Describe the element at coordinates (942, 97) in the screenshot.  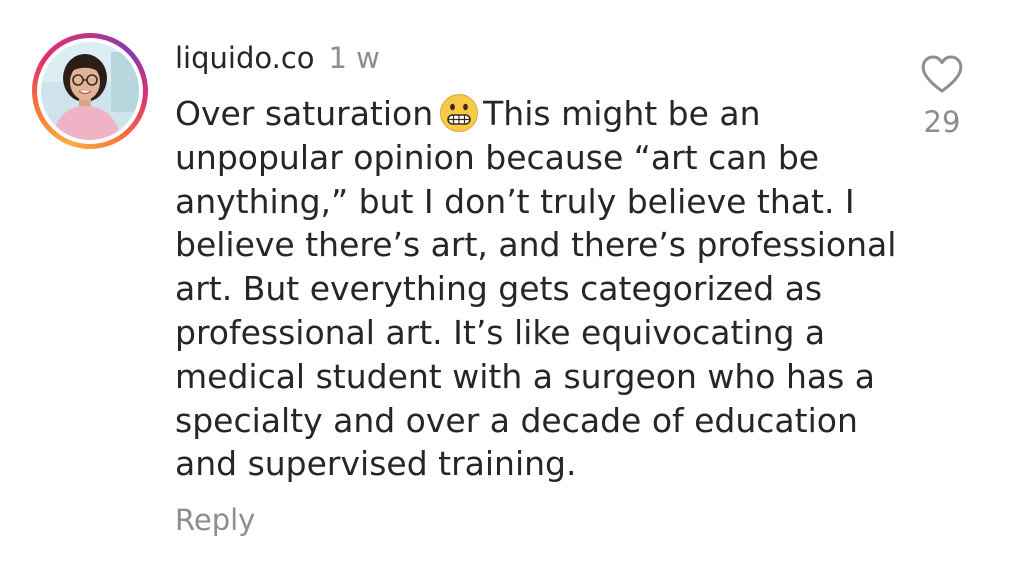
I see `like-button: 29` at that location.